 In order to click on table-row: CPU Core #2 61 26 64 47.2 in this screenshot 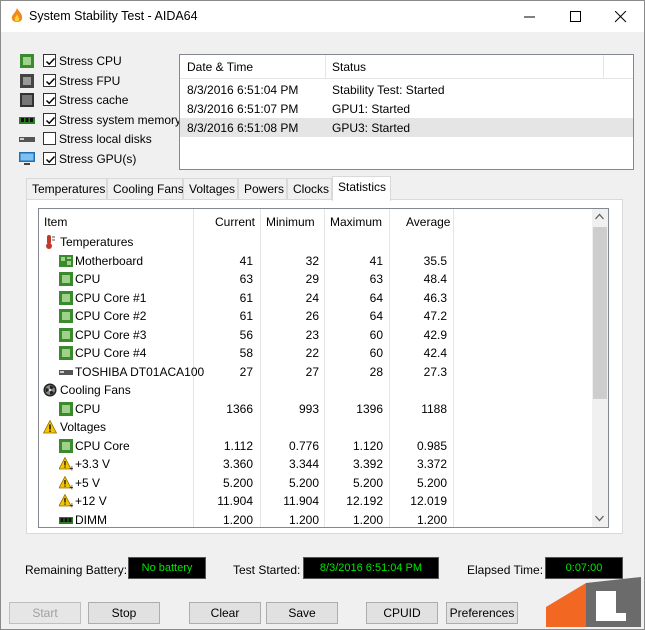, I will do `click(316, 316)`.